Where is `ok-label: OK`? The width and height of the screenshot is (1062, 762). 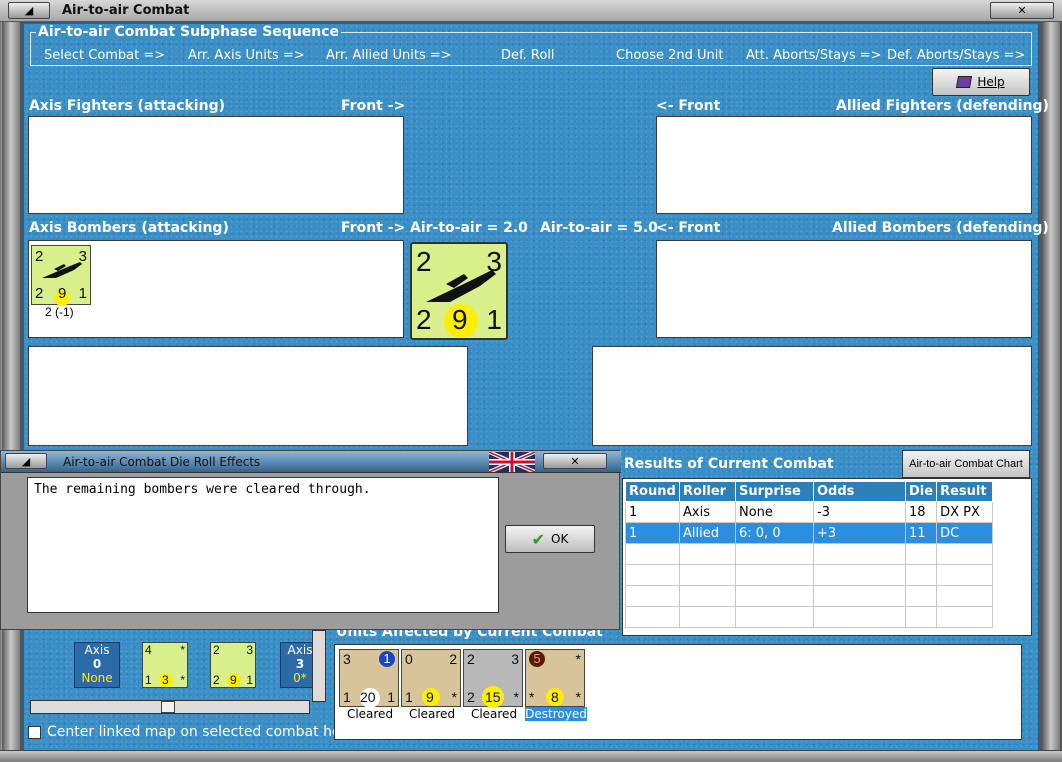
ok-label: OK is located at coordinates (560, 539).